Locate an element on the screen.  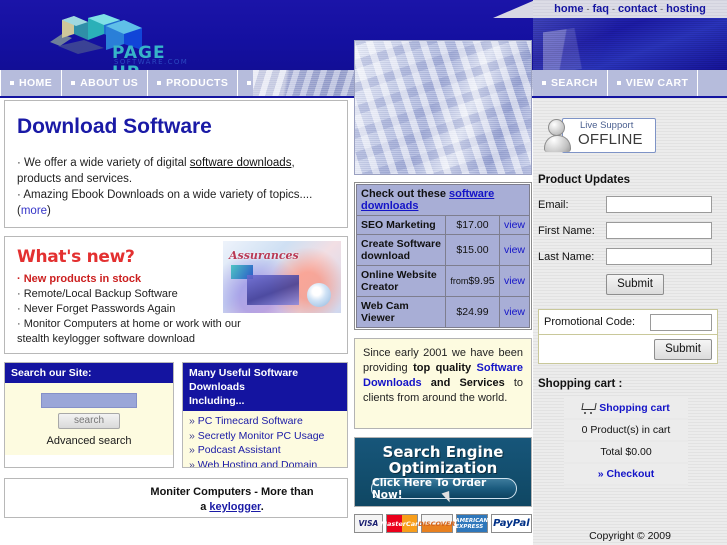
bottom-promo-line2-suffix: . is located at coordinates (262, 507).